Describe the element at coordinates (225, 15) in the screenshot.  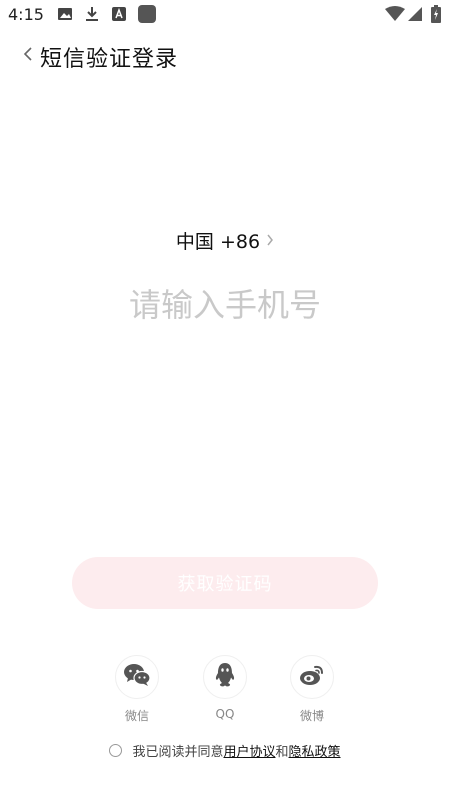
I see `status-bar: 4:15` at that location.